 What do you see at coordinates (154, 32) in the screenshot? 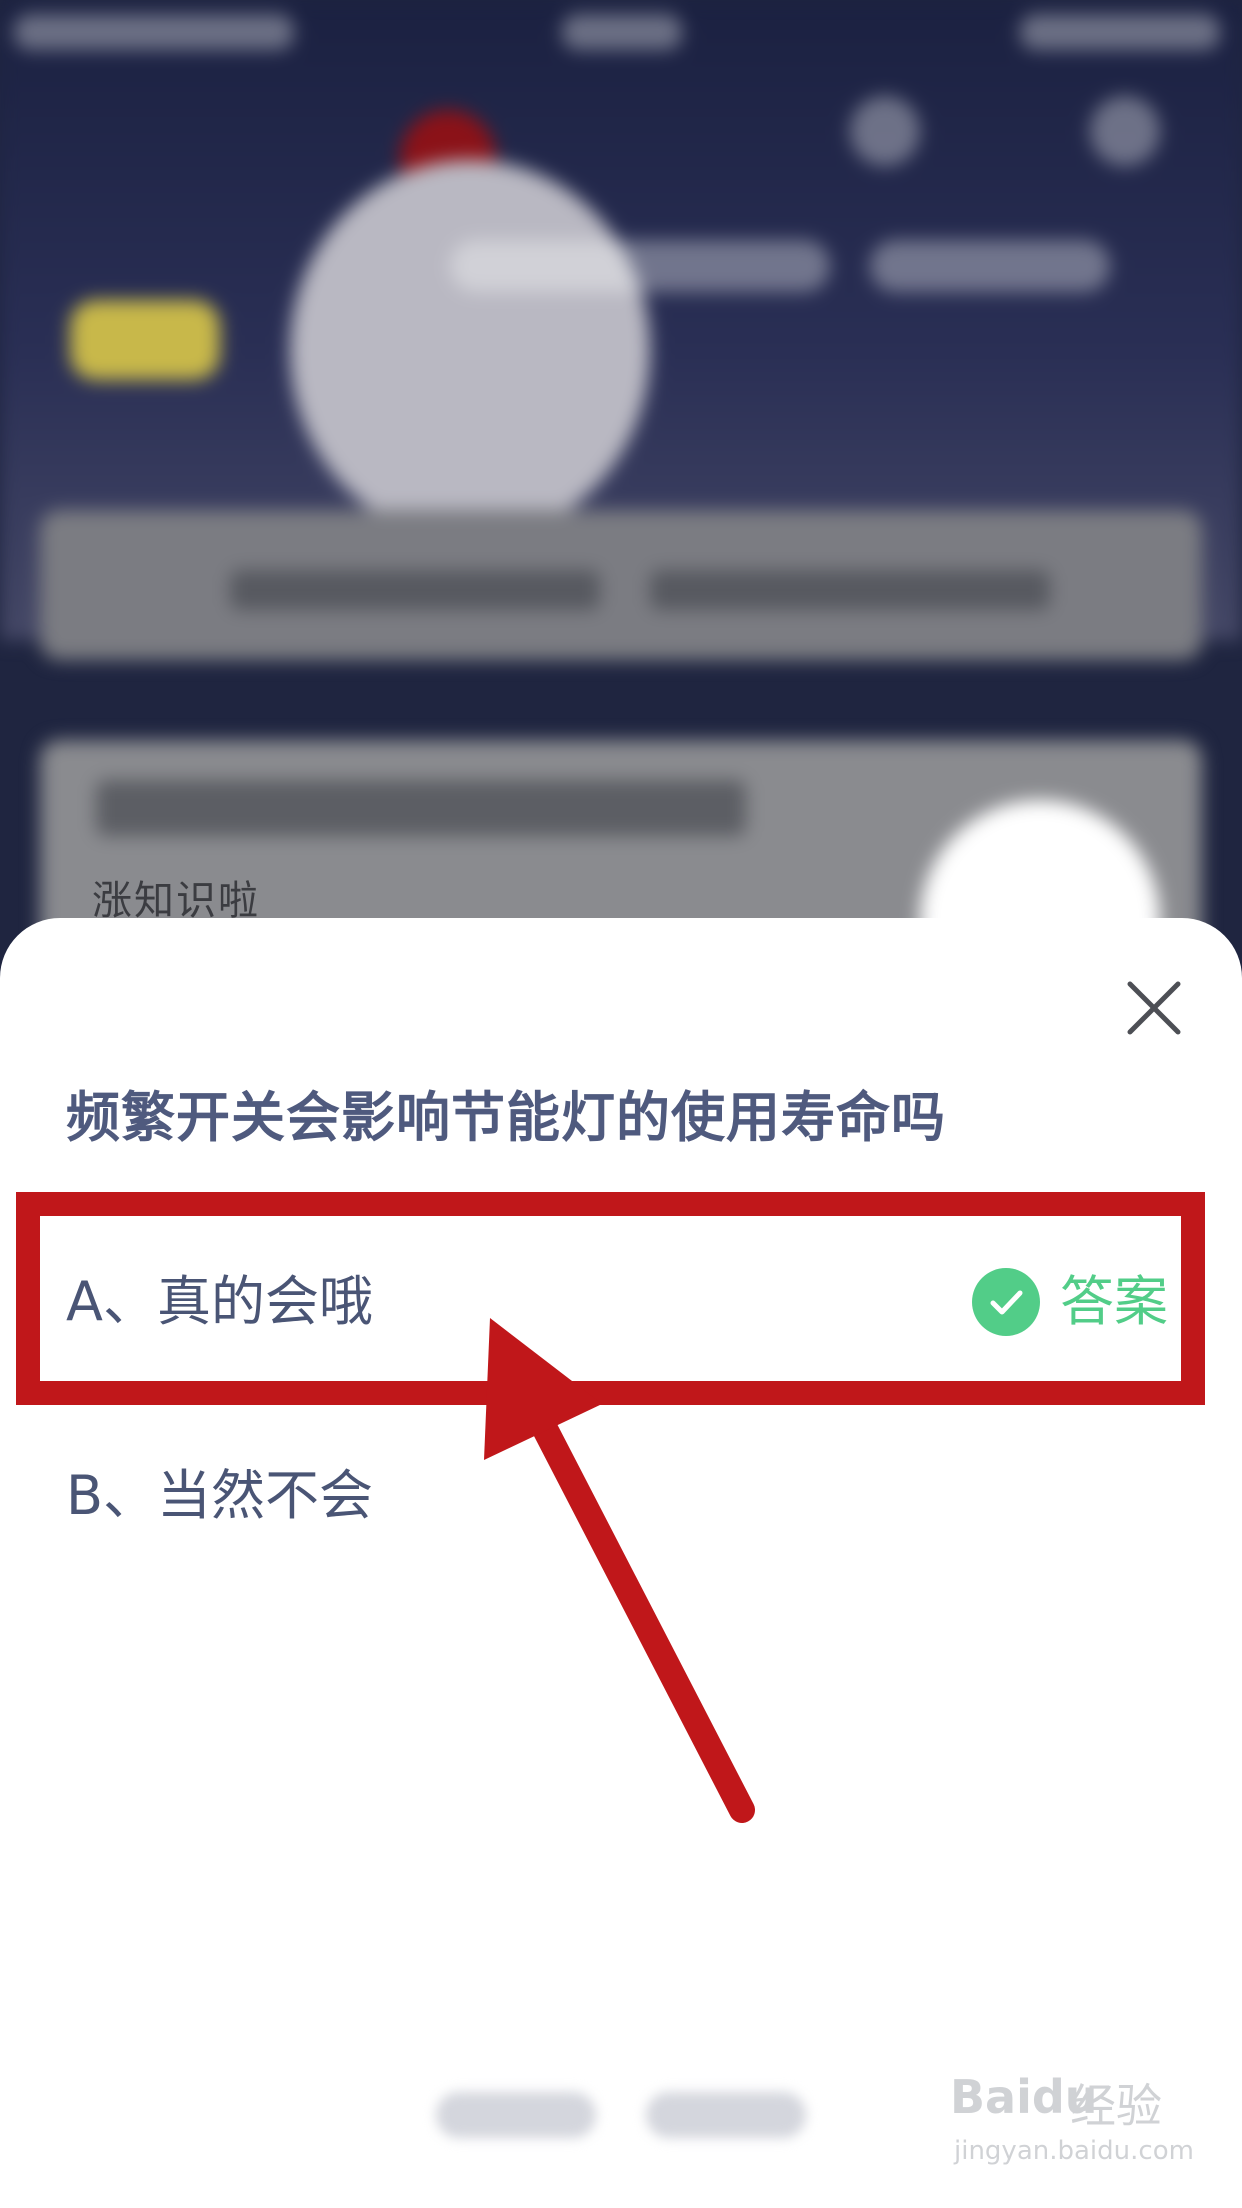
I see `status-bar-left` at bounding box center [154, 32].